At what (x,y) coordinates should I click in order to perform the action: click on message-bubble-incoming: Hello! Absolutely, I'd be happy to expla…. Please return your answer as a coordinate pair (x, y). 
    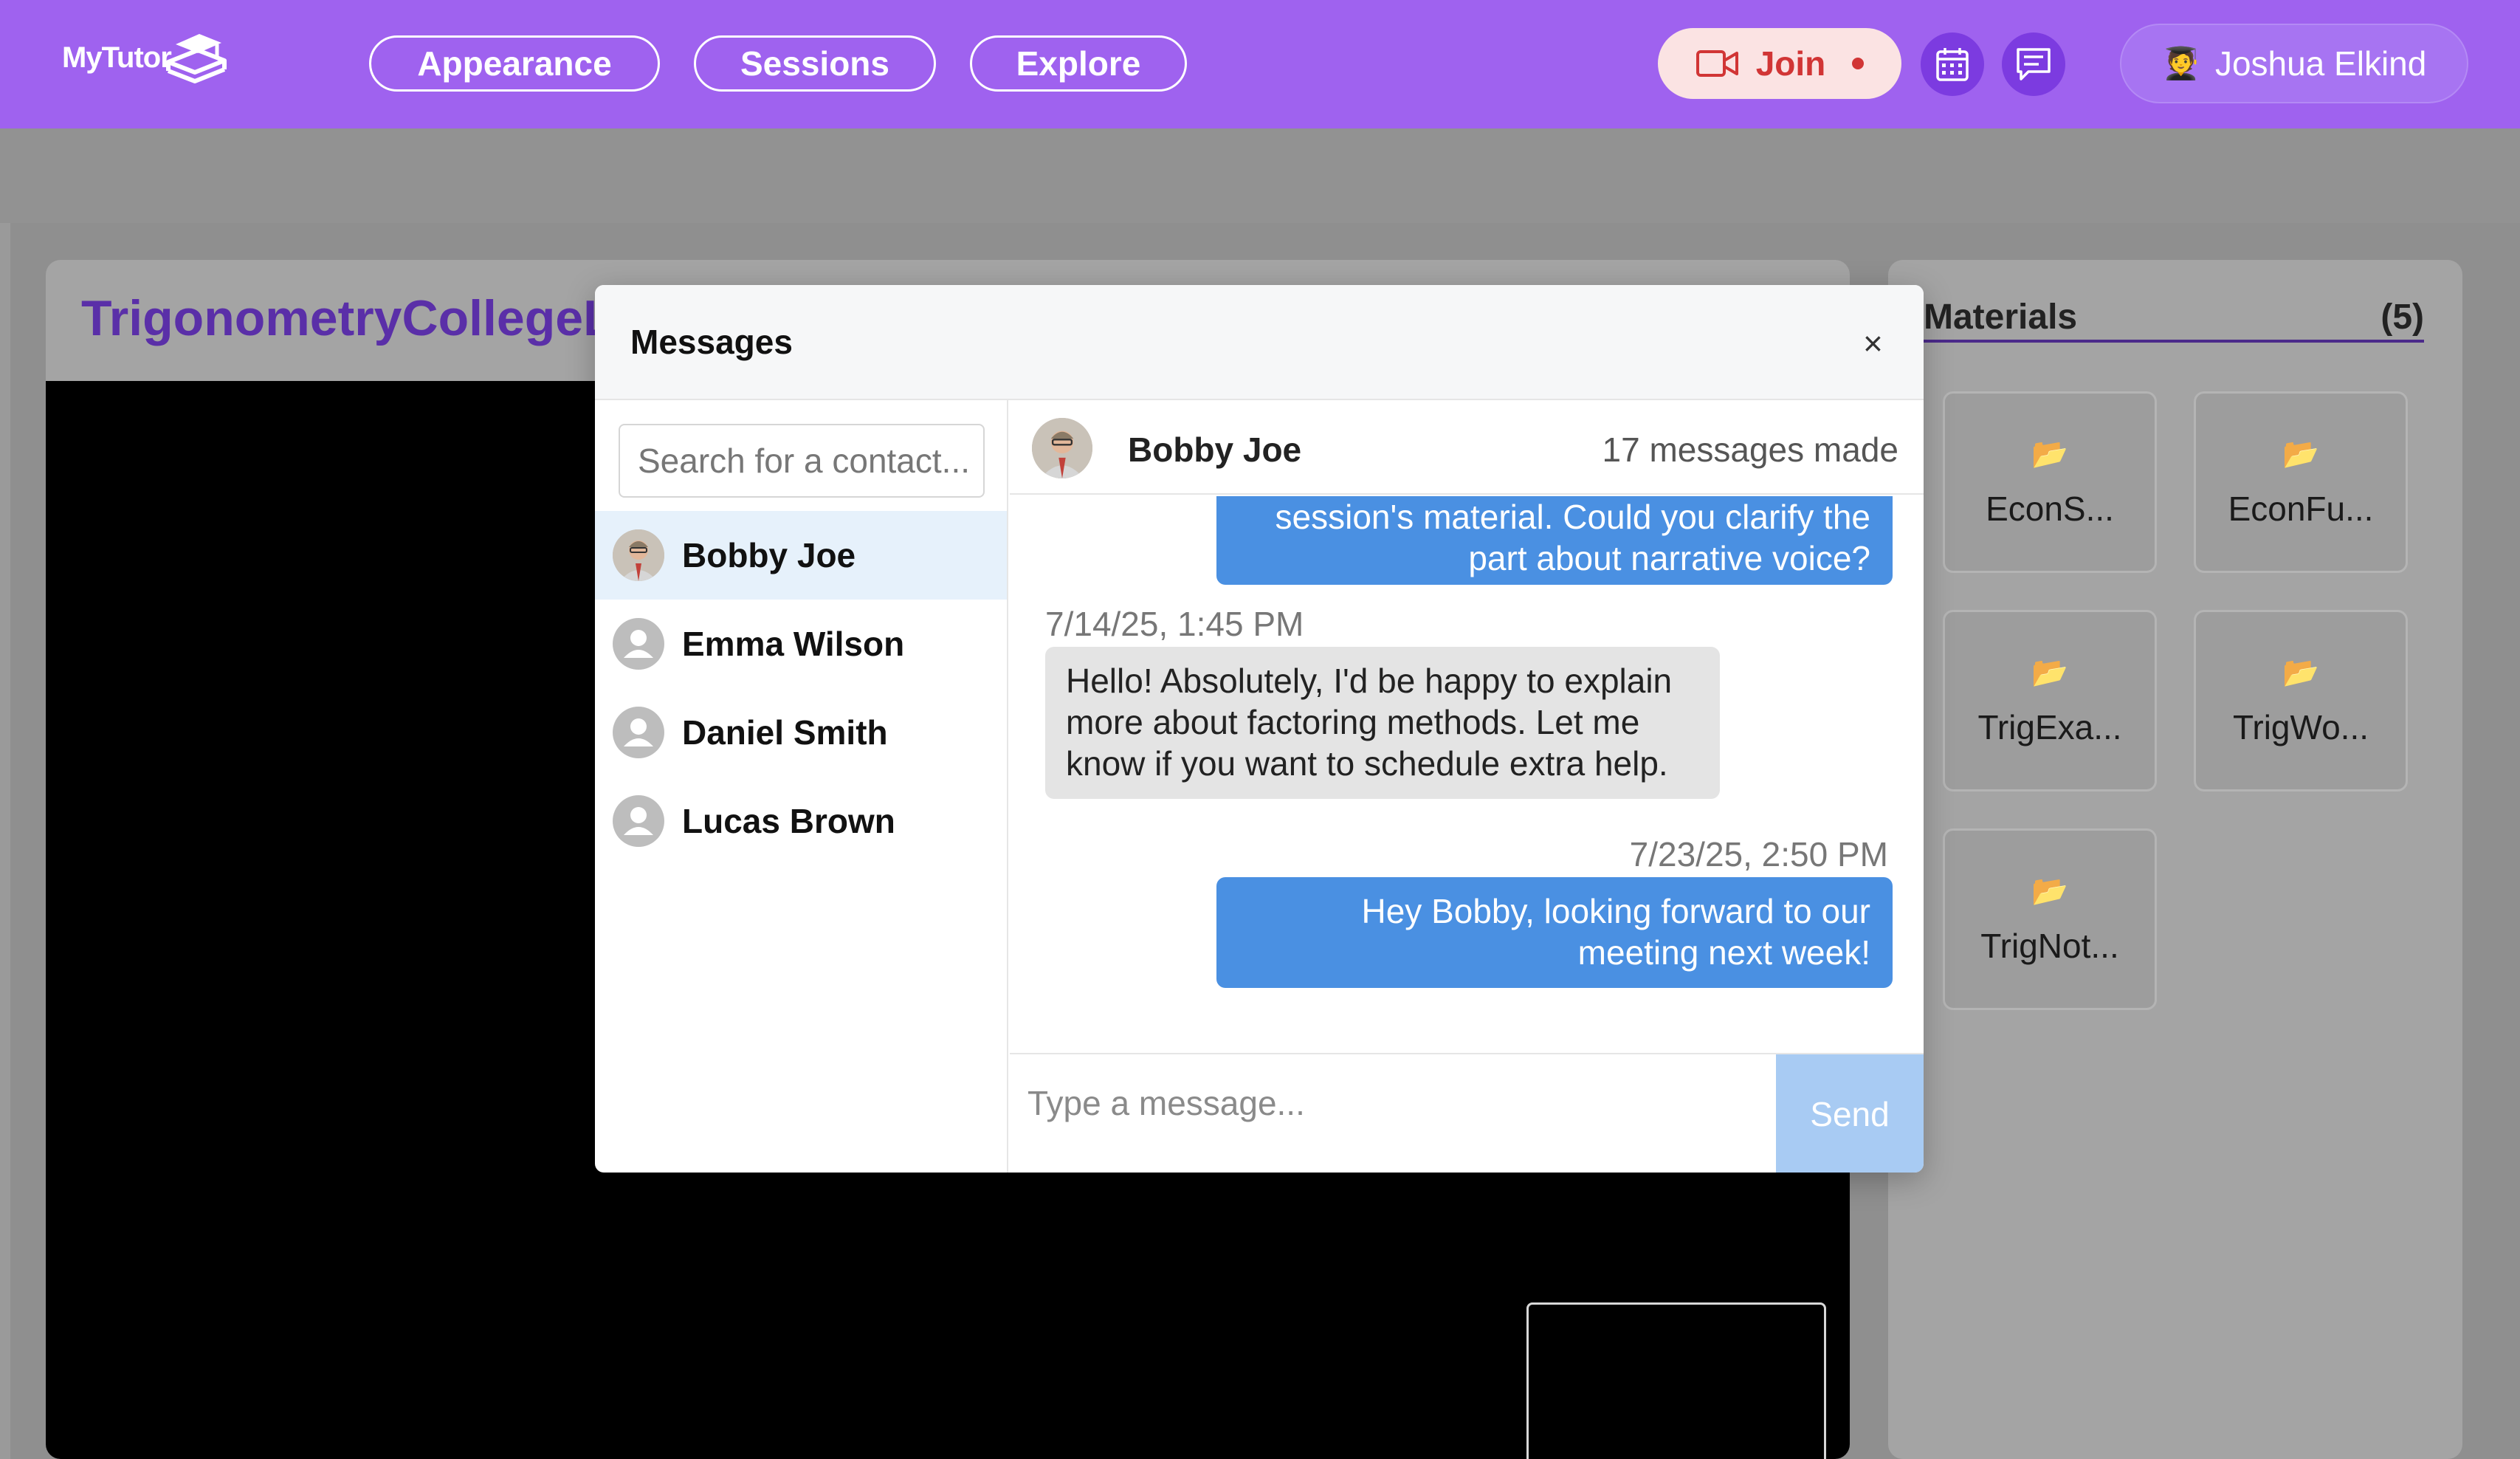
    Looking at the image, I should click on (1383, 723).